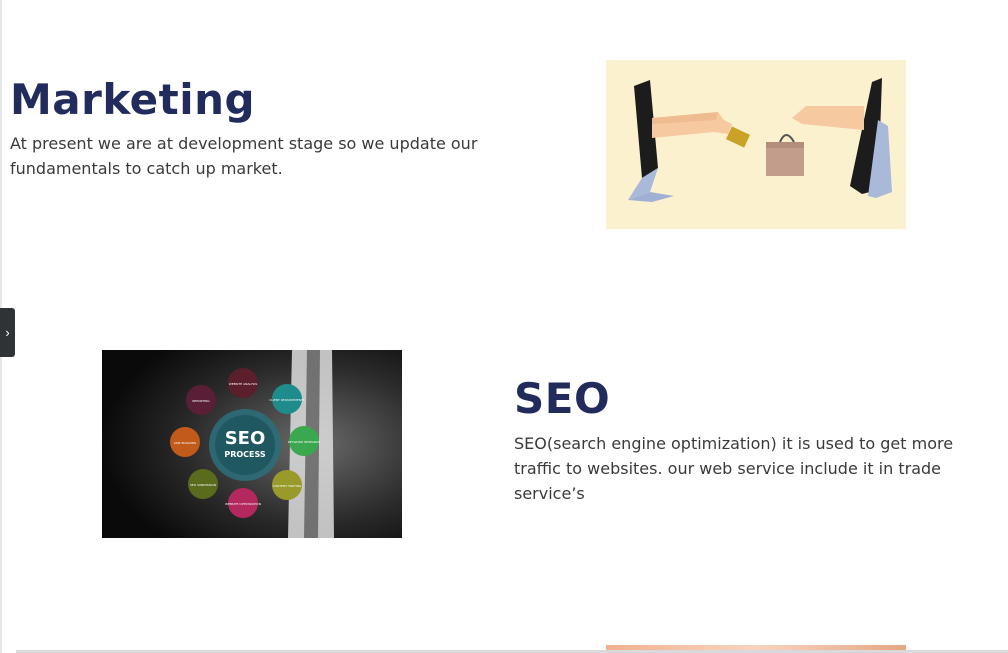 The width and height of the screenshot is (1008, 653). Describe the element at coordinates (243, 384) in the screenshot. I see `bubble-label-1: WEBSITE ANALYSIS` at that location.